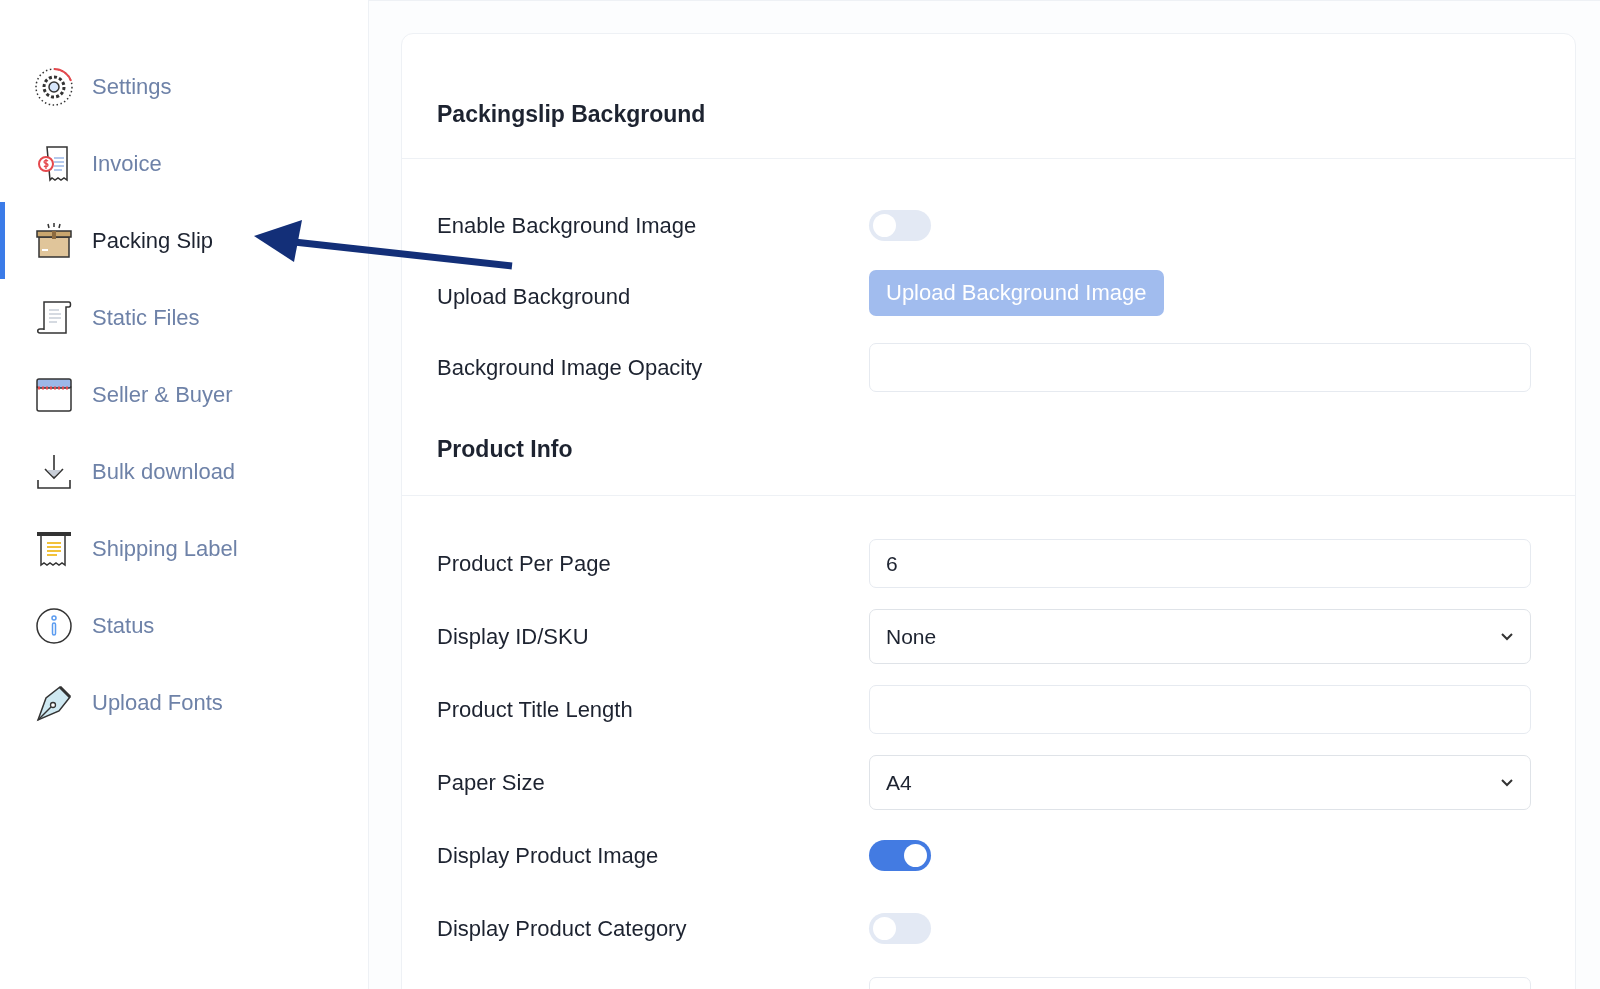  Describe the element at coordinates (513, 636) in the screenshot. I see `field-label: Display ID/SKU` at that location.